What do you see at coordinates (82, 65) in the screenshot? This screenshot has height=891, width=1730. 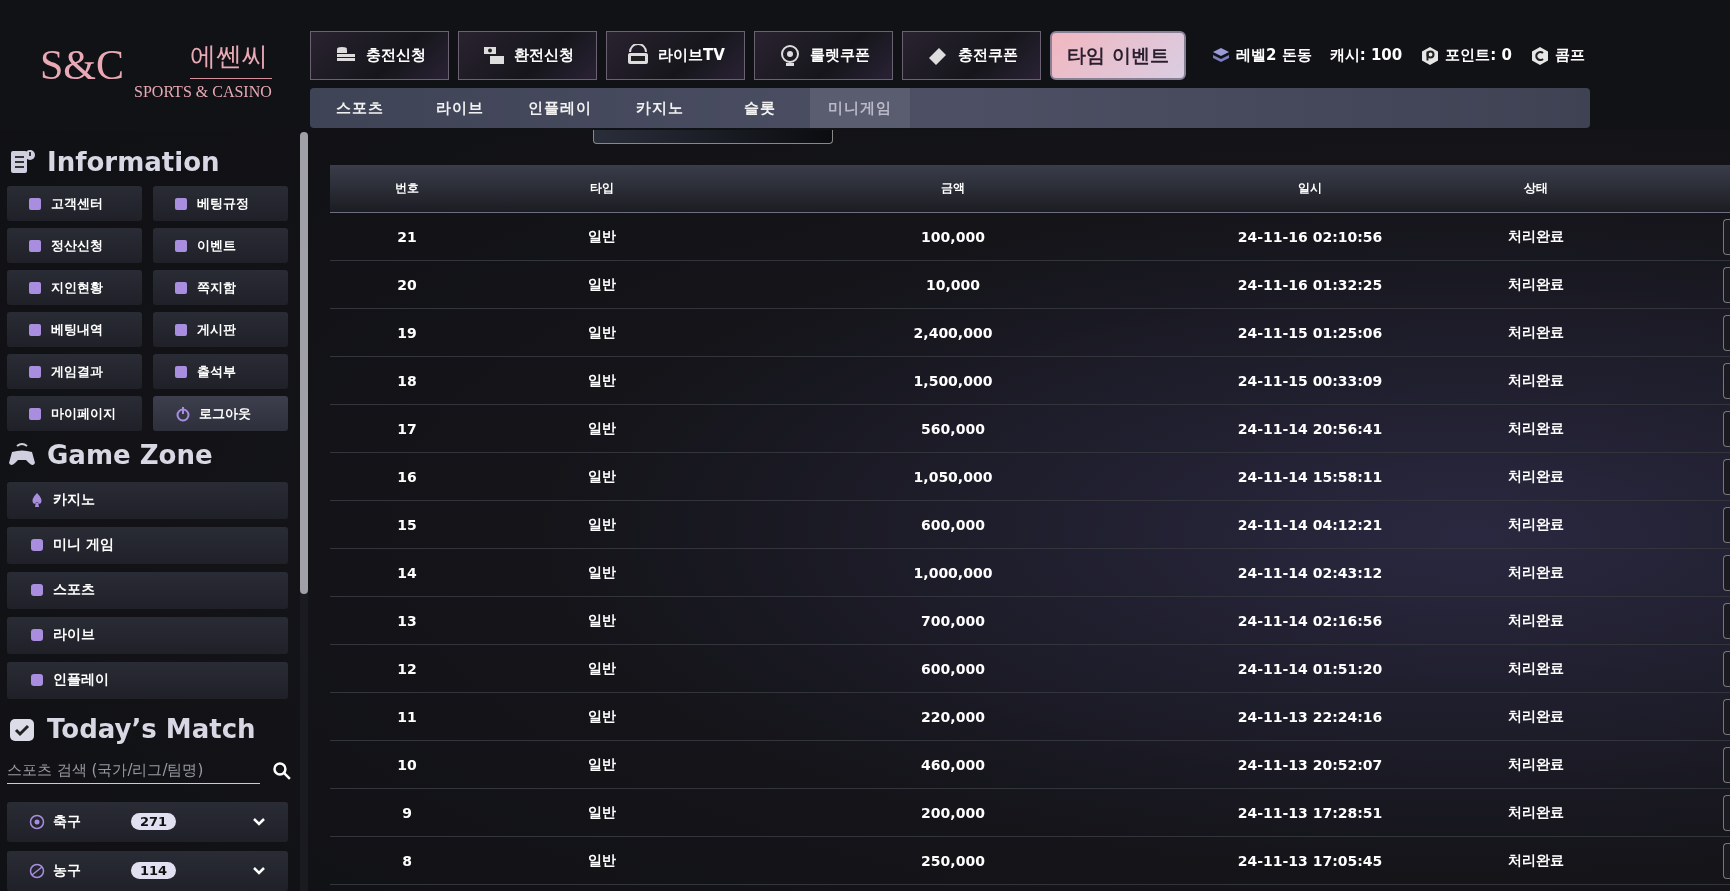 I see `logo-monogram: S&C` at bounding box center [82, 65].